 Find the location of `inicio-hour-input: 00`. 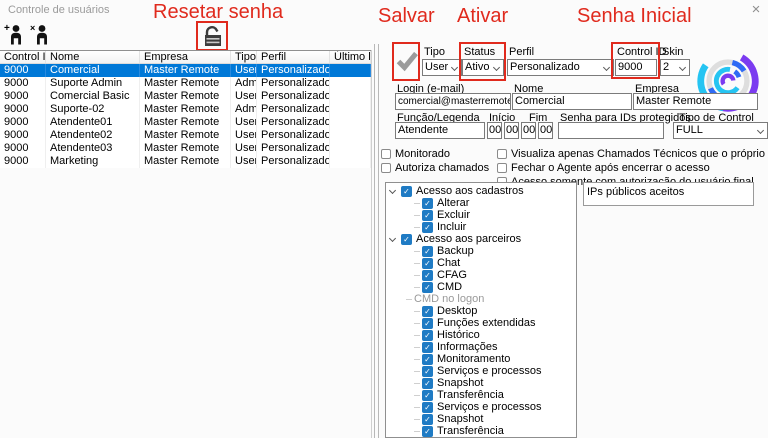

inicio-hour-input: 00 is located at coordinates (494, 130).